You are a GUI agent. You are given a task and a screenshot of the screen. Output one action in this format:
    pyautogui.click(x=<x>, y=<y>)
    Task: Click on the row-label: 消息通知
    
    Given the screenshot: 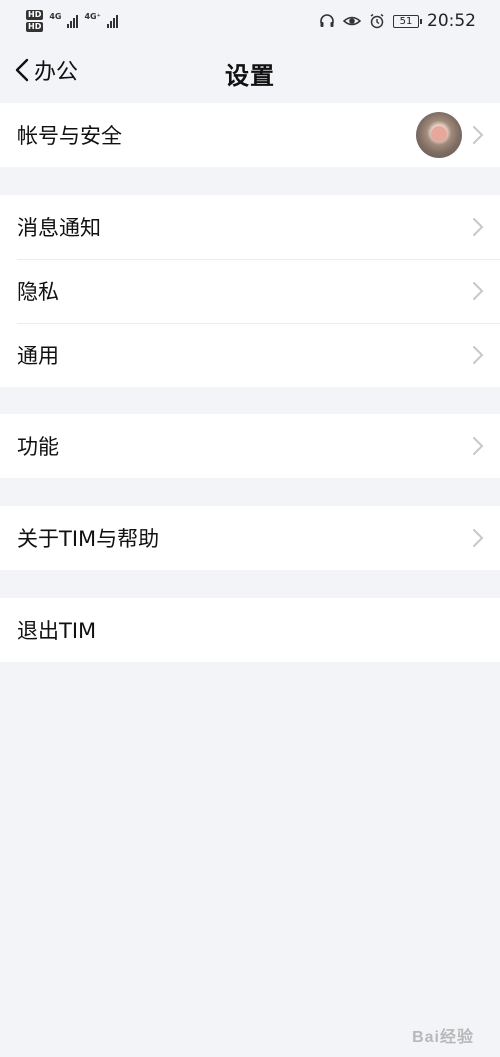 What is the action you would take?
    pyautogui.click(x=59, y=228)
    